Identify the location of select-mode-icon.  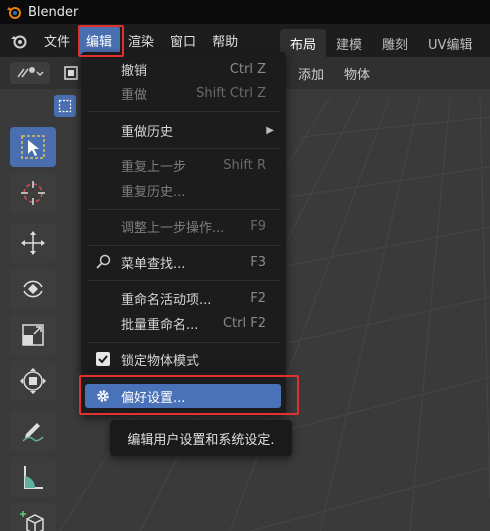
(65, 106).